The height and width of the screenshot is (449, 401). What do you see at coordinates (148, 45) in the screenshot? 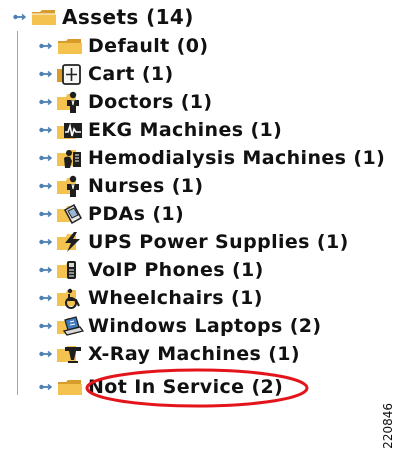
I see `tree-item-label: Default (0)` at bounding box center [148, 45].